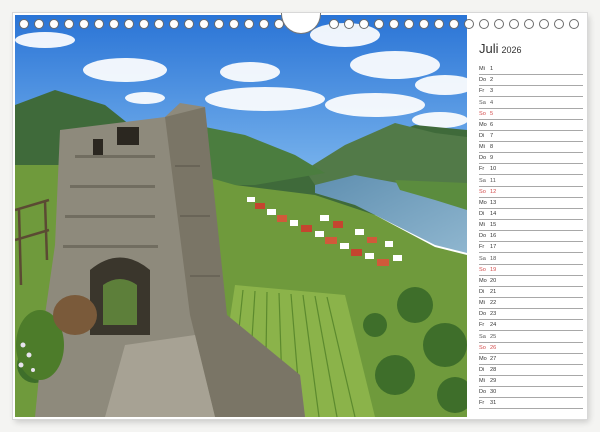  What do you see at coordinates (531, 292) in the screenshot?
I see `day-row: Di 21` at bounding box center [531, 292].